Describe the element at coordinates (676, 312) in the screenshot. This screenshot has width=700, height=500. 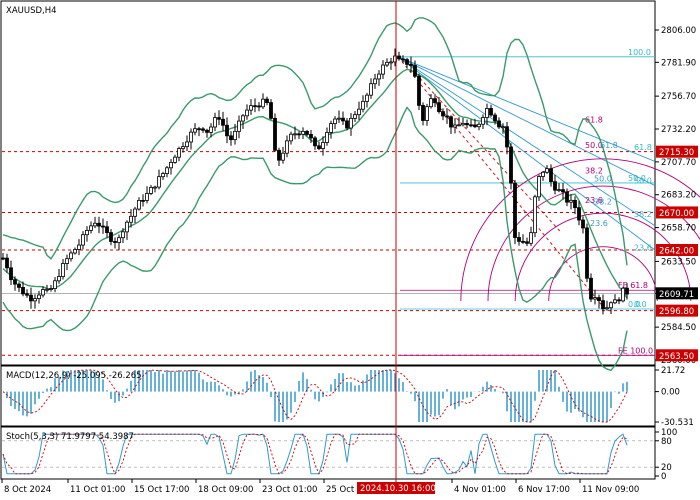
I see `key-level-label: 2596.80` at that location.